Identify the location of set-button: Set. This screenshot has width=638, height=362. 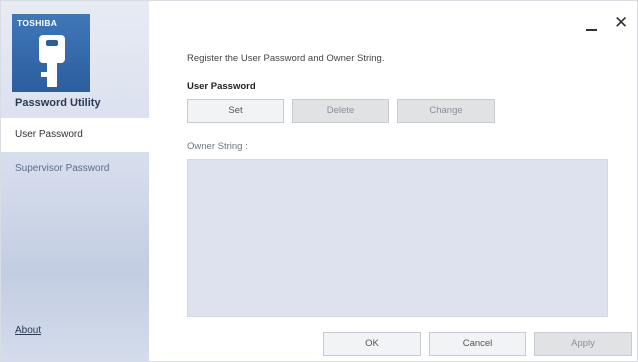
(235, 111).